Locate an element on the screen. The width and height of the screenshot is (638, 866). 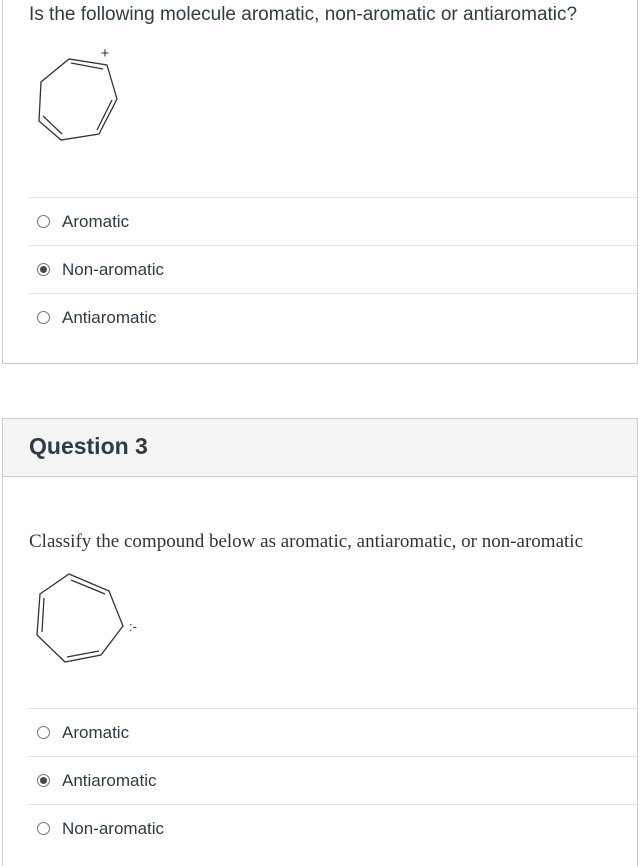
molecule-cycloheptatrienyl-cation: + is located at coordinates (78, 93).